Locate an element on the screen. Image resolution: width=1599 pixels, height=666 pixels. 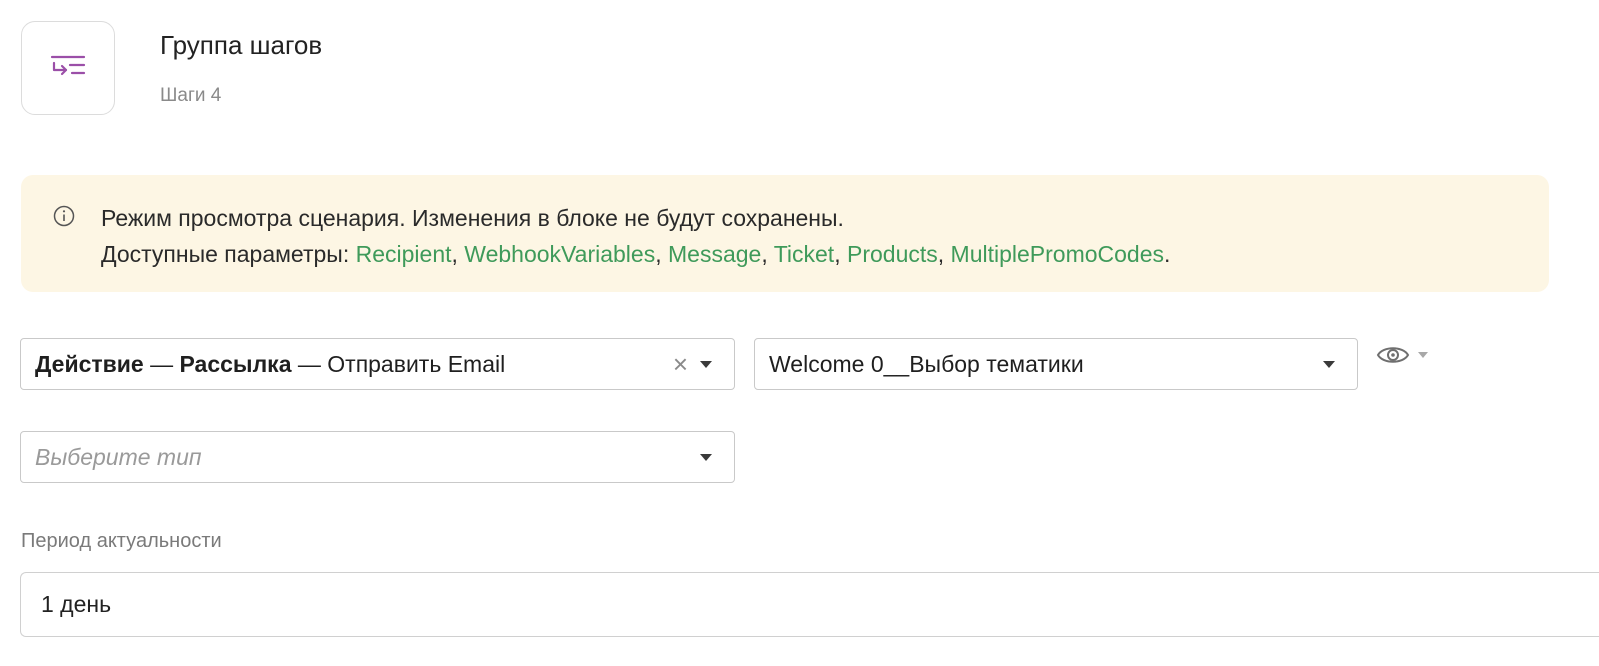
info-icon is located at coordinates (64, 216).